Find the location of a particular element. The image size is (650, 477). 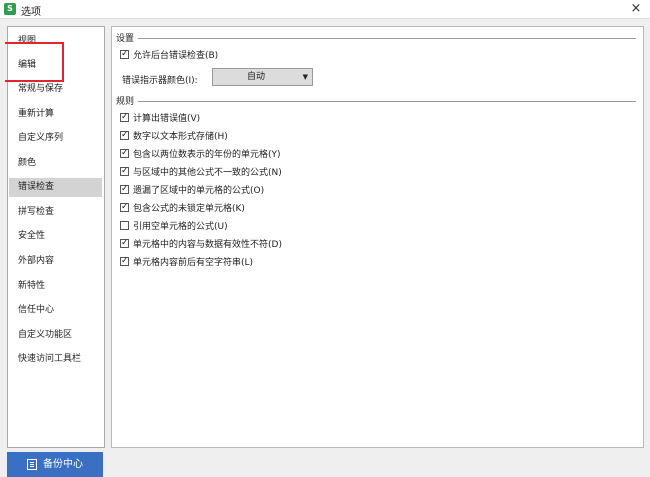

indicator-color-select: 自动 ▼ is located at coordinates (262, 77).